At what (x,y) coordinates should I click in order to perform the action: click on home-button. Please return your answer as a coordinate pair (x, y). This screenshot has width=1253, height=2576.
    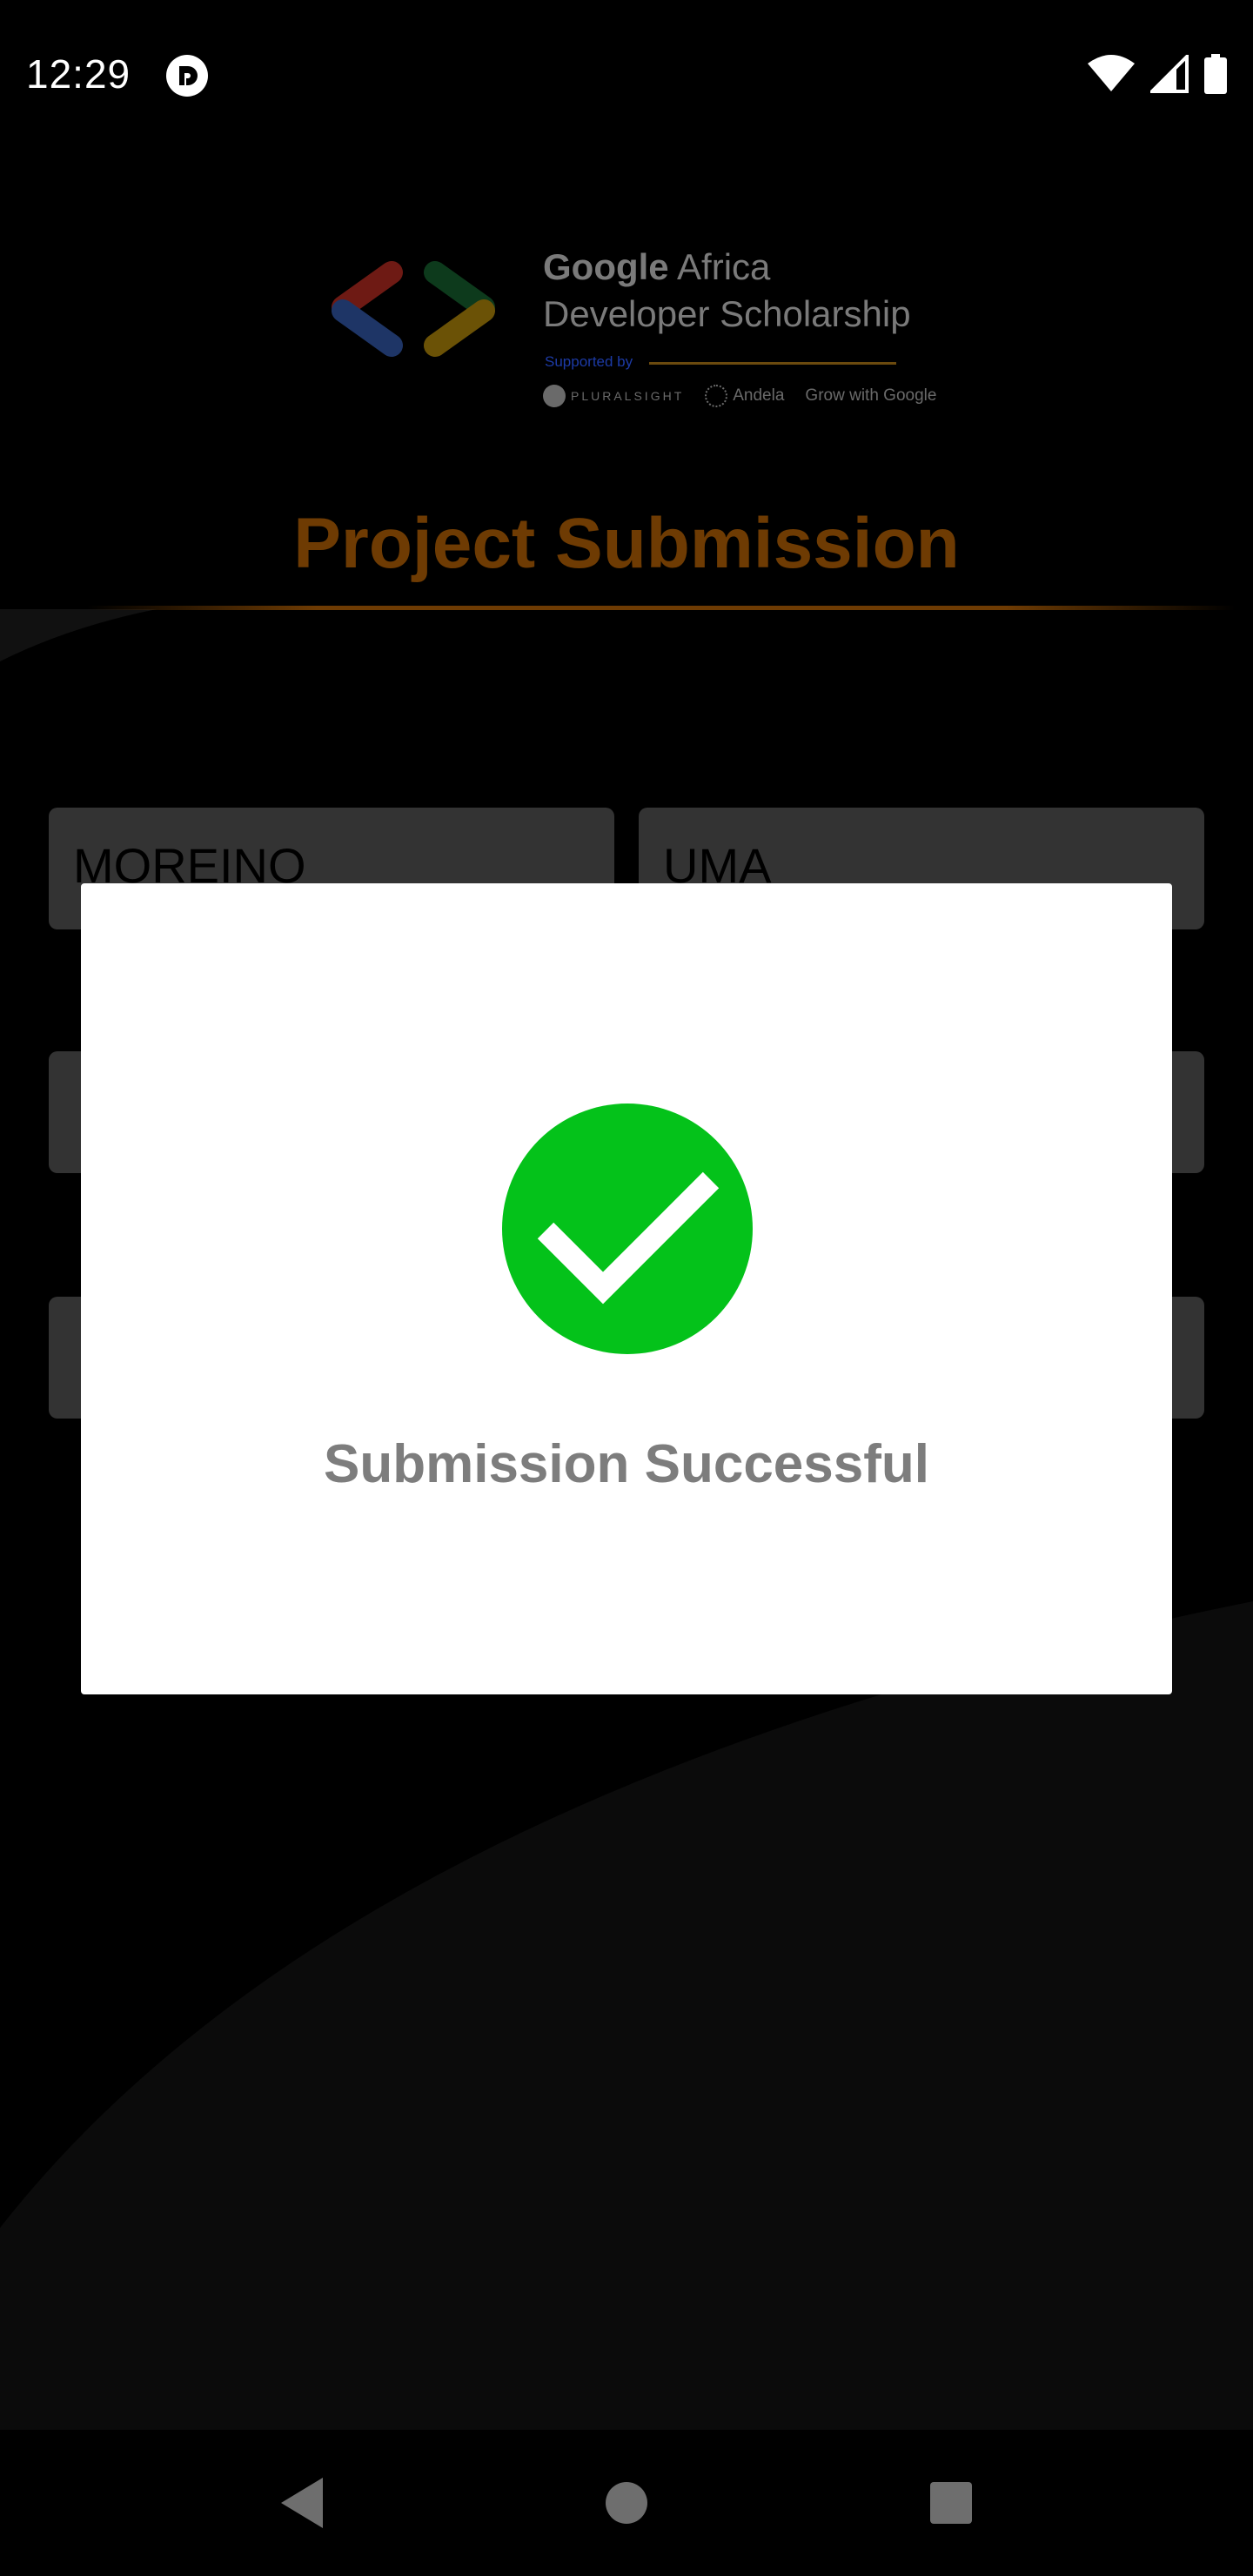
    Looking at the image, I should click on (626, 2503).